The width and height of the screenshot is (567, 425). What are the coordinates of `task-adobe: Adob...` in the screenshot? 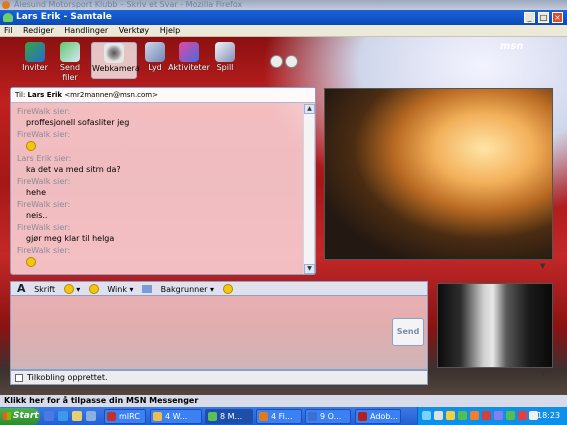 It's located at (378, 416).